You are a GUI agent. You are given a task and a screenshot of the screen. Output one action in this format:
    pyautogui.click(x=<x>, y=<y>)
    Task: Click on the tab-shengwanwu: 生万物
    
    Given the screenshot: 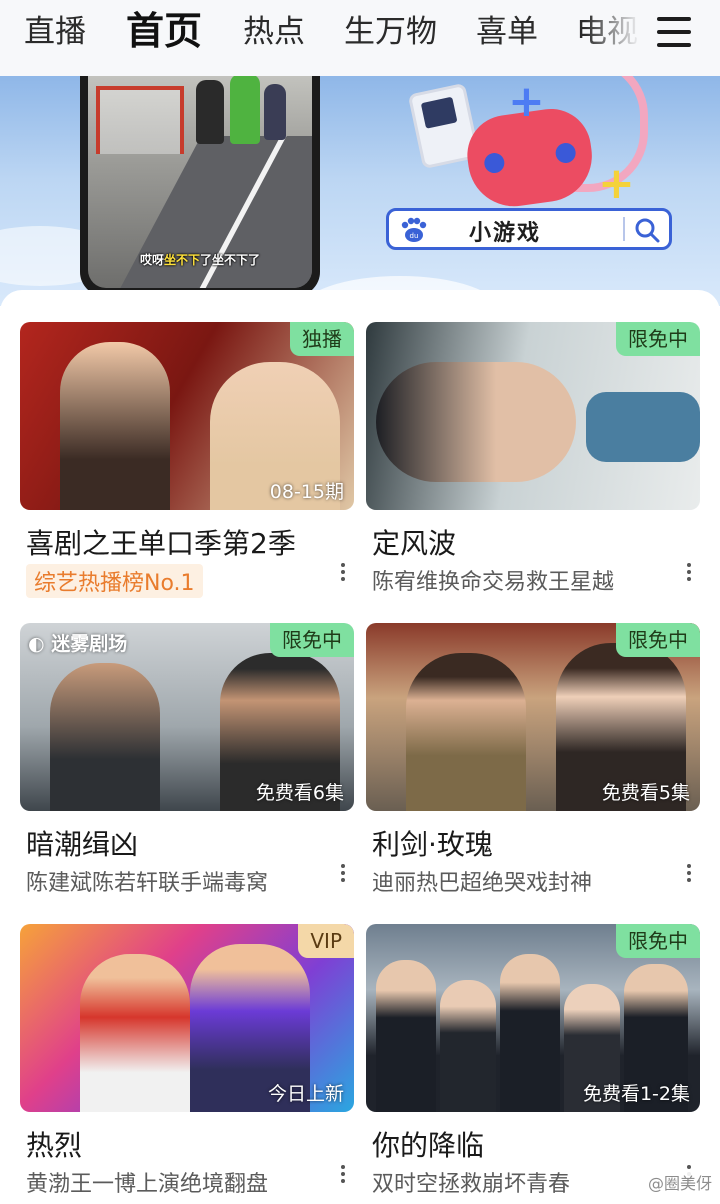 What is the action you would take?
    pyautogui.click(x=390, y=32)
    